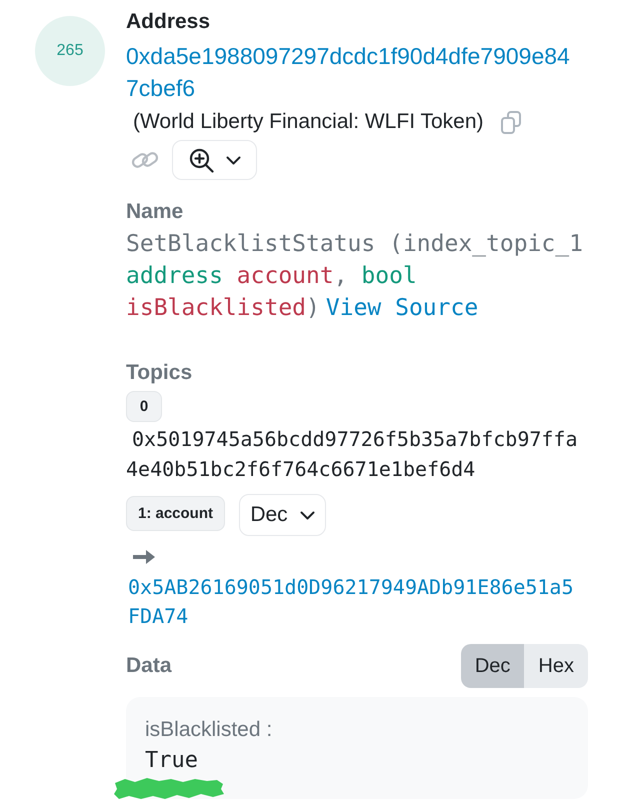 The image size is (639, 800). Describe the element at coordinates (175, 513) in the screenshot. I see `topic-index-badge: 1: account` at that location.